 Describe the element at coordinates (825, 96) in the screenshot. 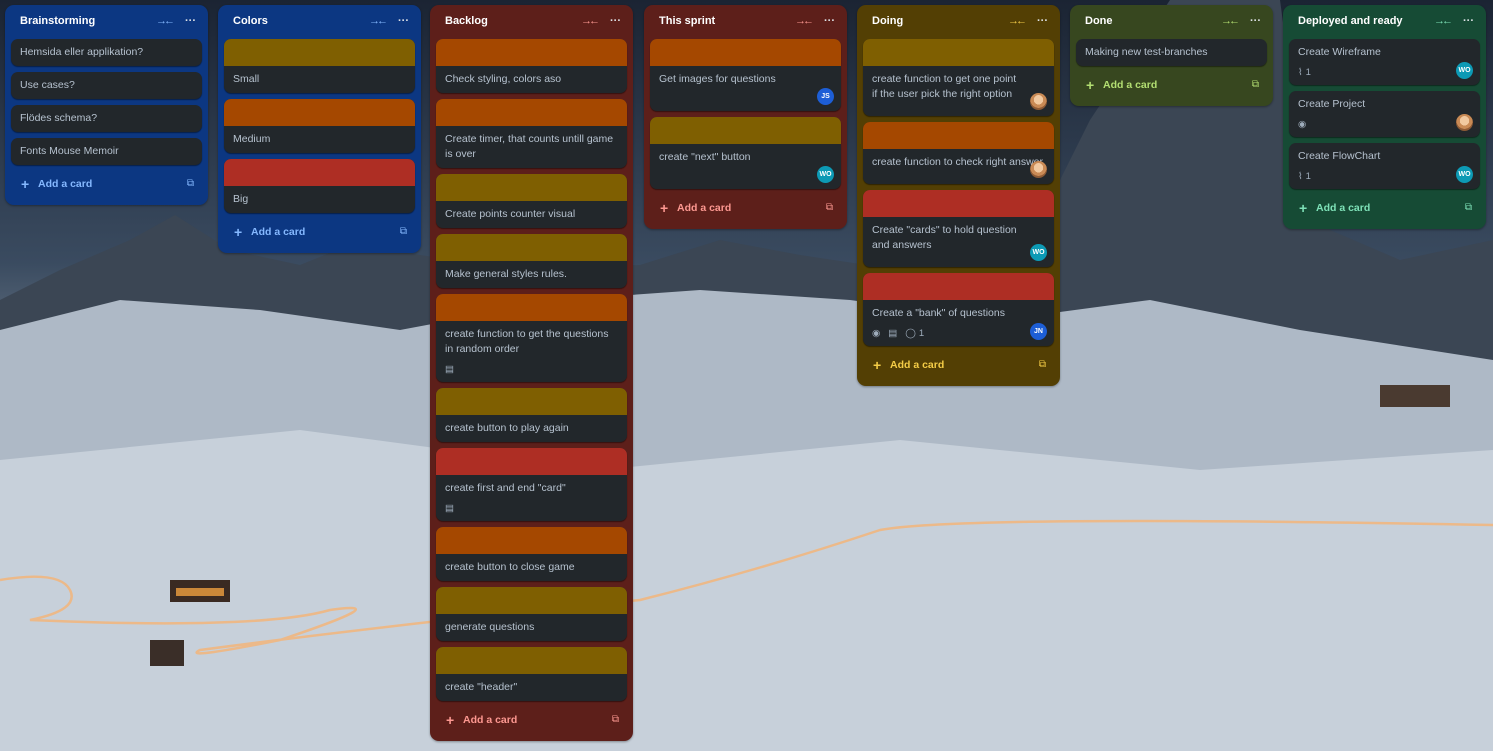

I see `member-avatar: JS` at that location.